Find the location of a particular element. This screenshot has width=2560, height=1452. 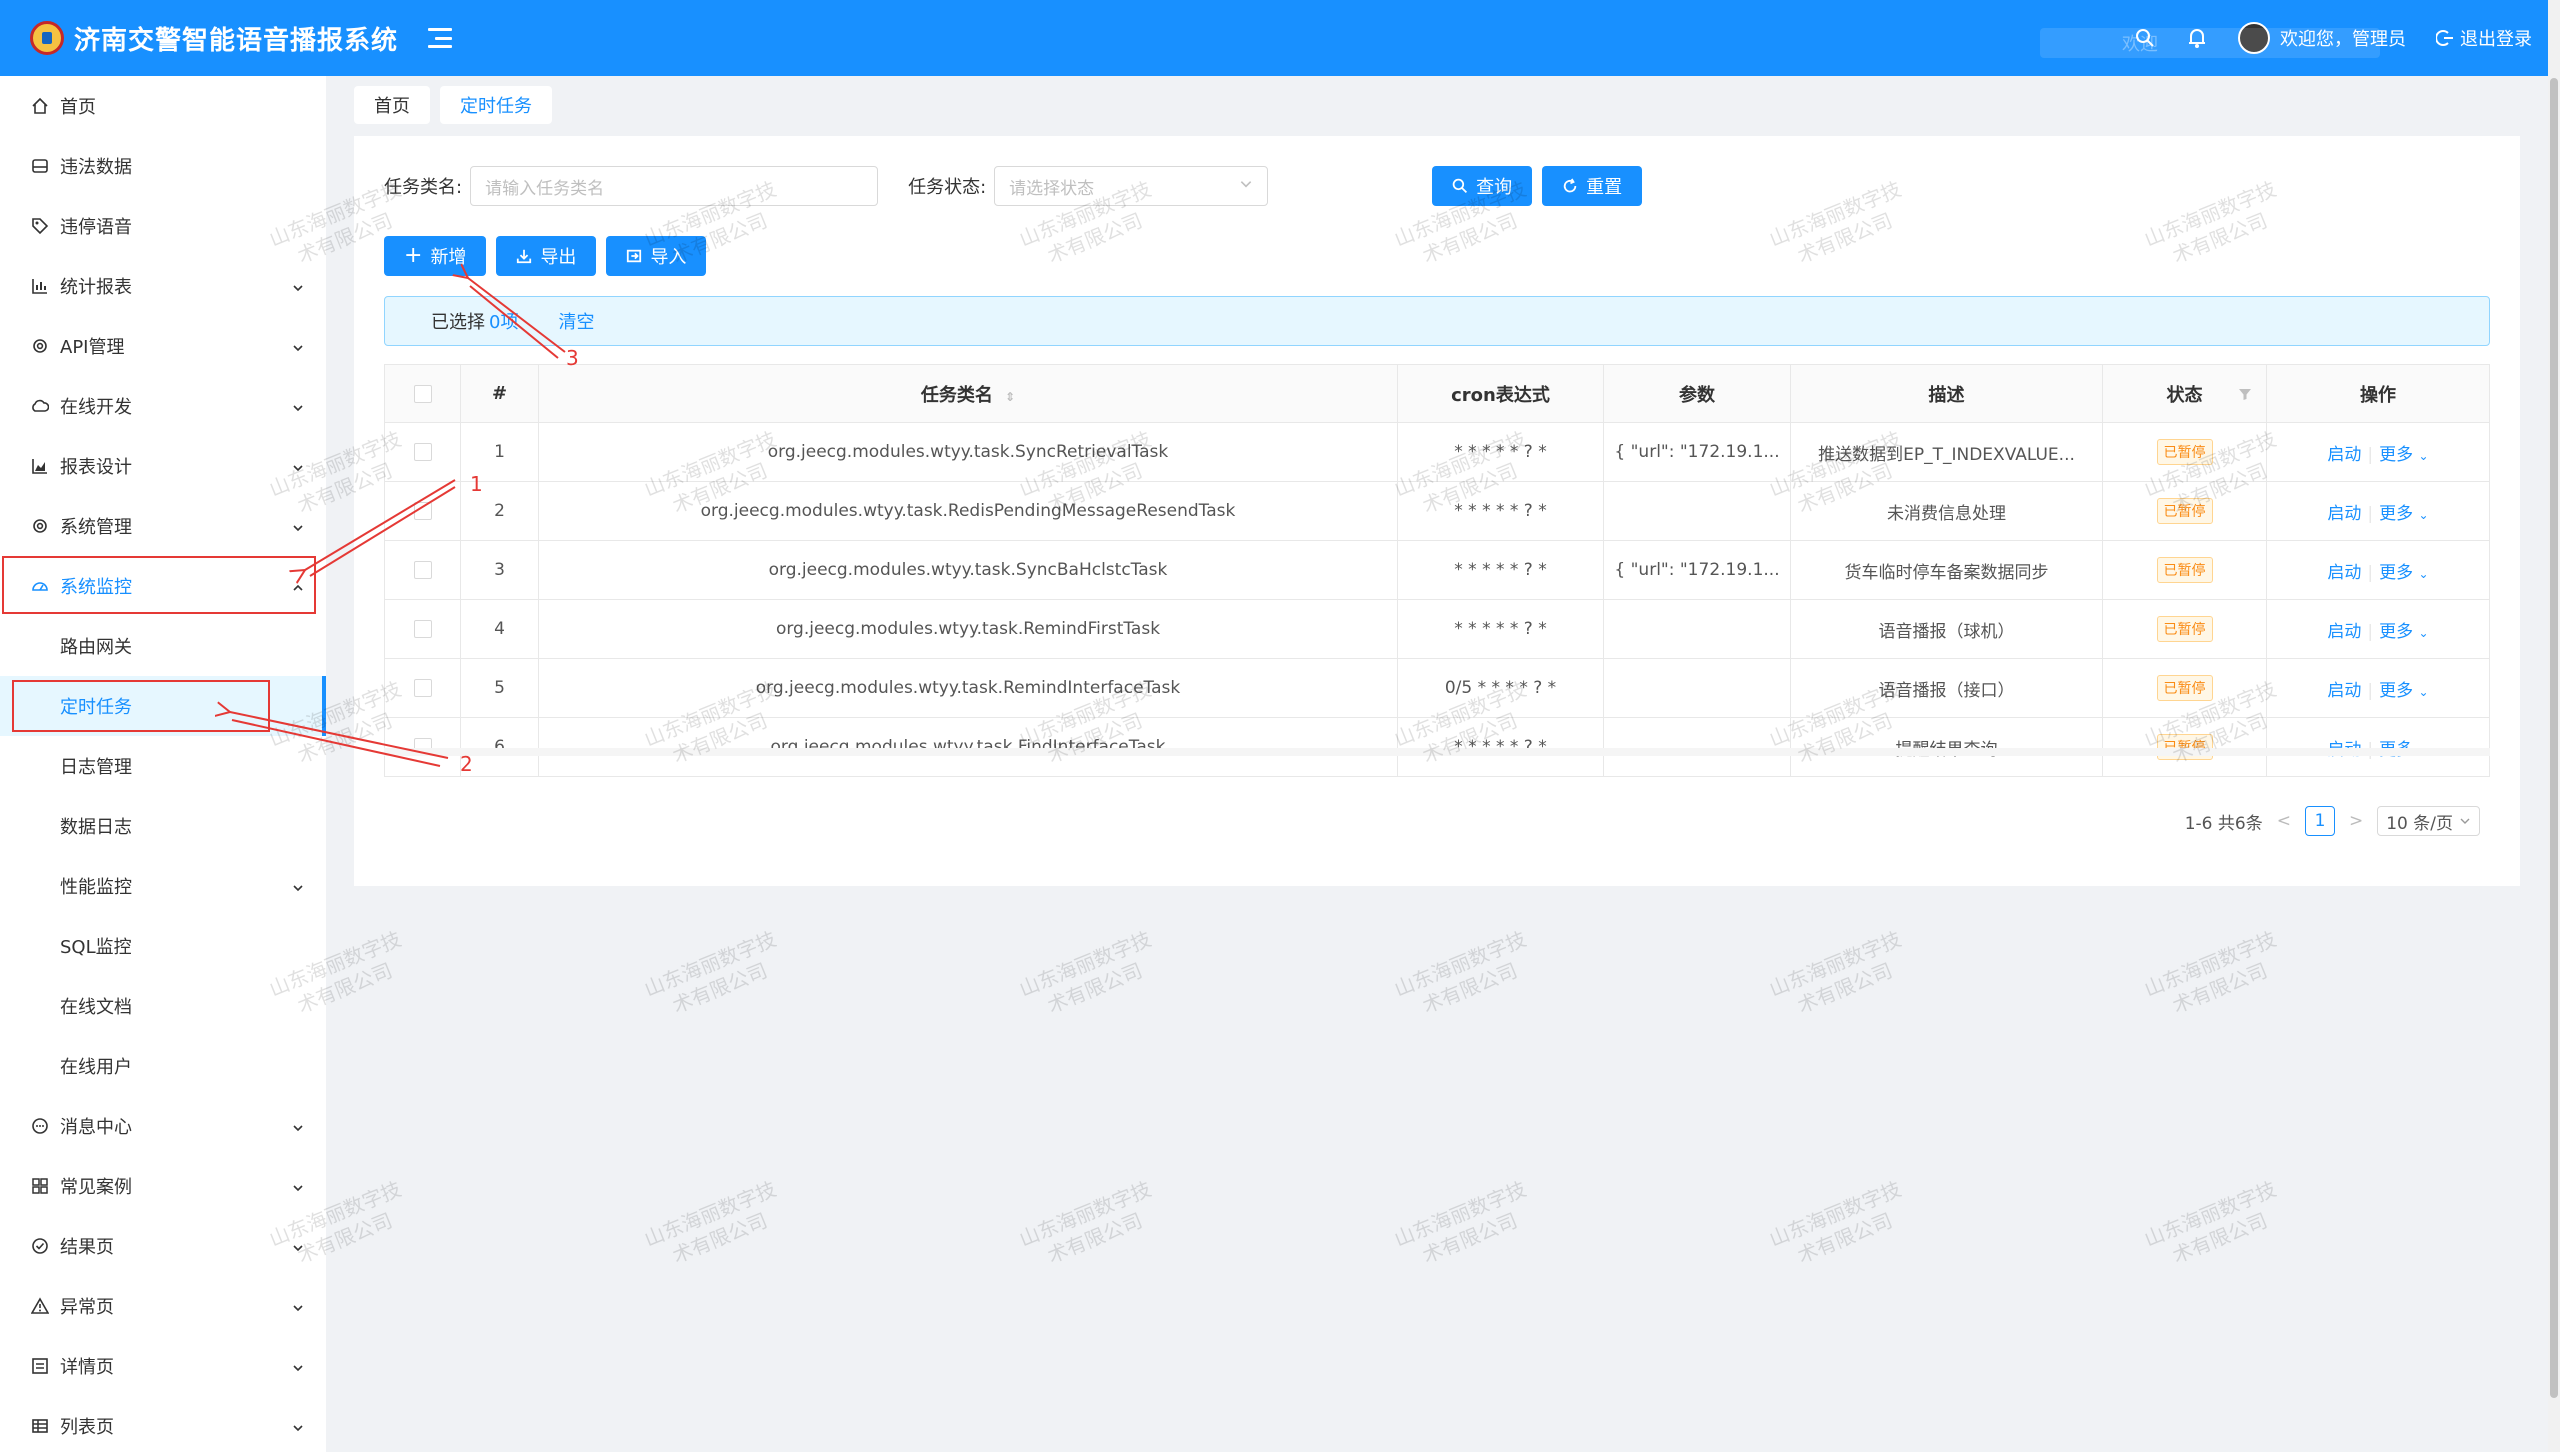

sidebar-item-parking-voice: 违停语音 is located at coordinates (163, 226).